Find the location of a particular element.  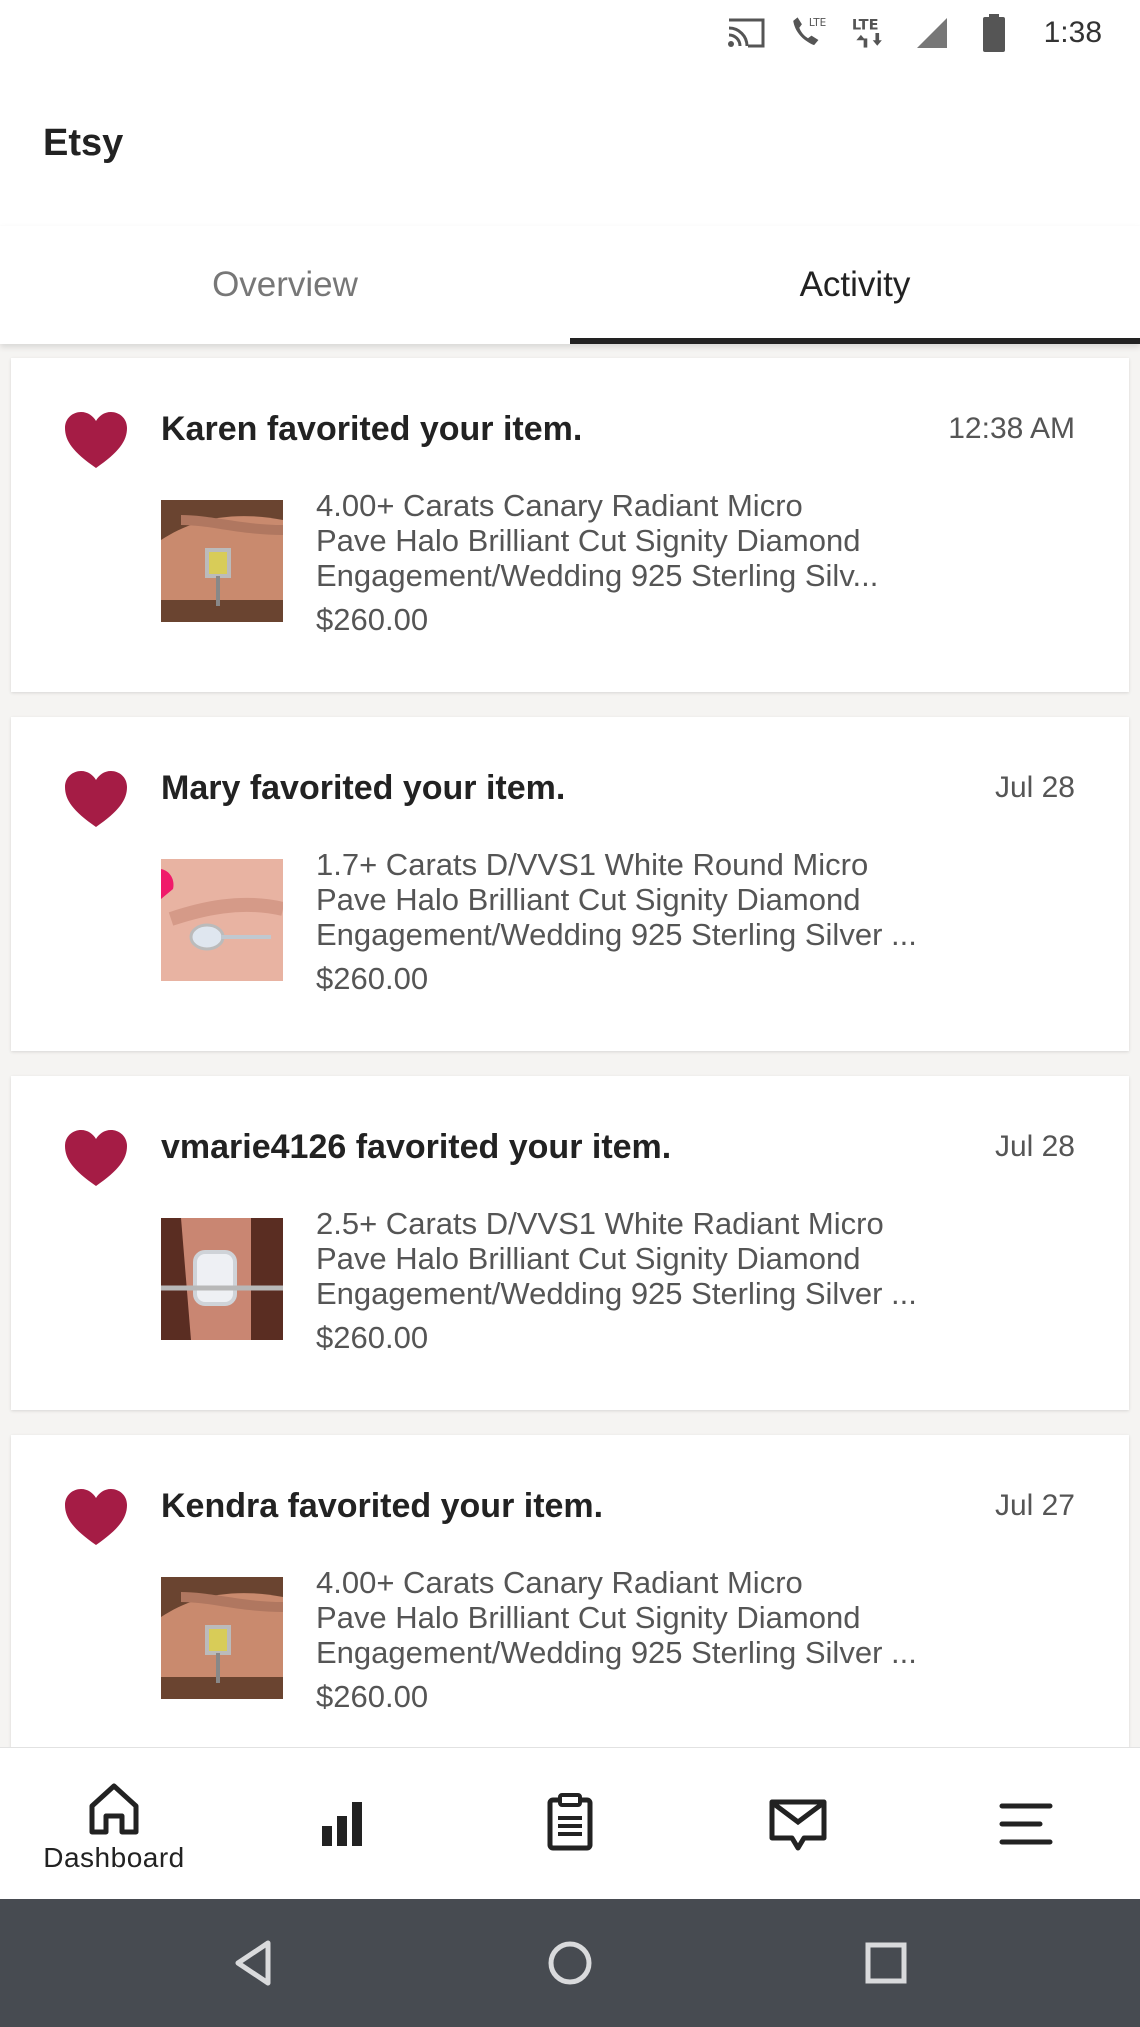

system-nav-bar is located at coordinates (570, 1963).